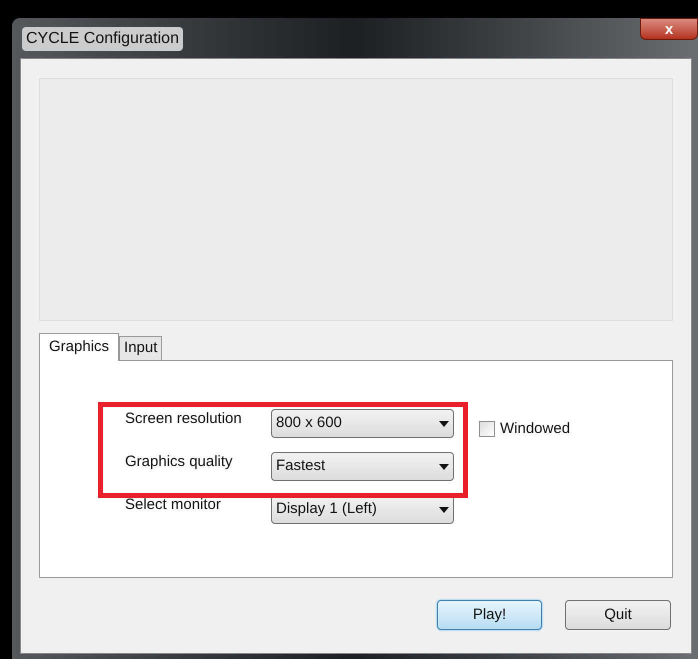 The width and height of the screenshot is (698, 659). What do you see at coordinates (489, 615) in the screenshot?
I see `dialog-button: Play!` at bounding box center [489, 615].